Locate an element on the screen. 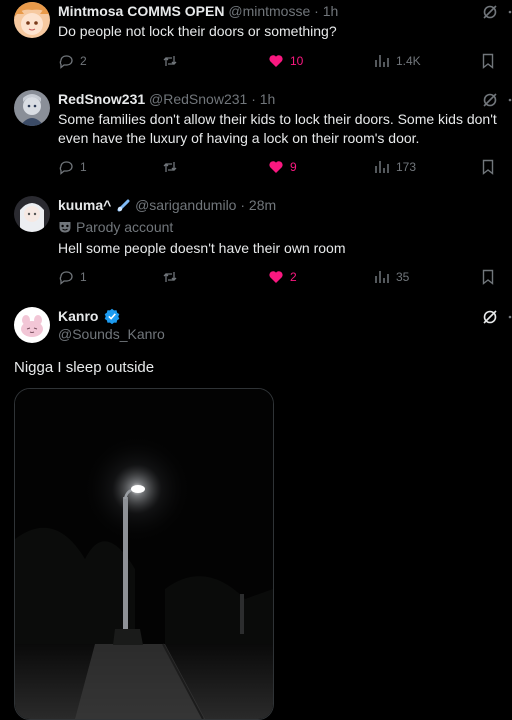  like-count: 9 is located at coordinates (293, 167).